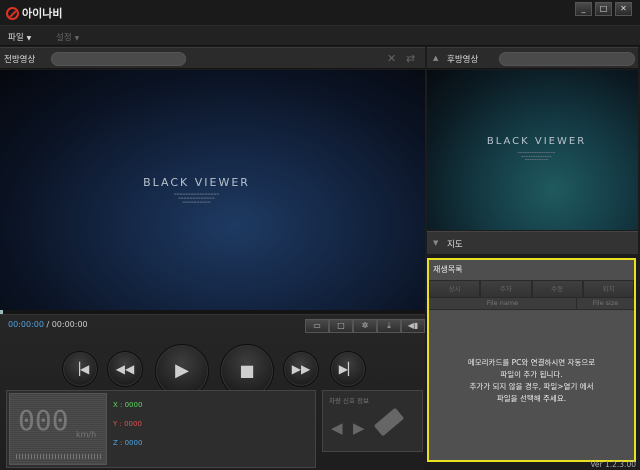 This screenshot has height=470, width=640. What do you see at coordinates (12, 13) in the screenshot?
I see `inavi-logo-icon` at bounding box center [12, 13].